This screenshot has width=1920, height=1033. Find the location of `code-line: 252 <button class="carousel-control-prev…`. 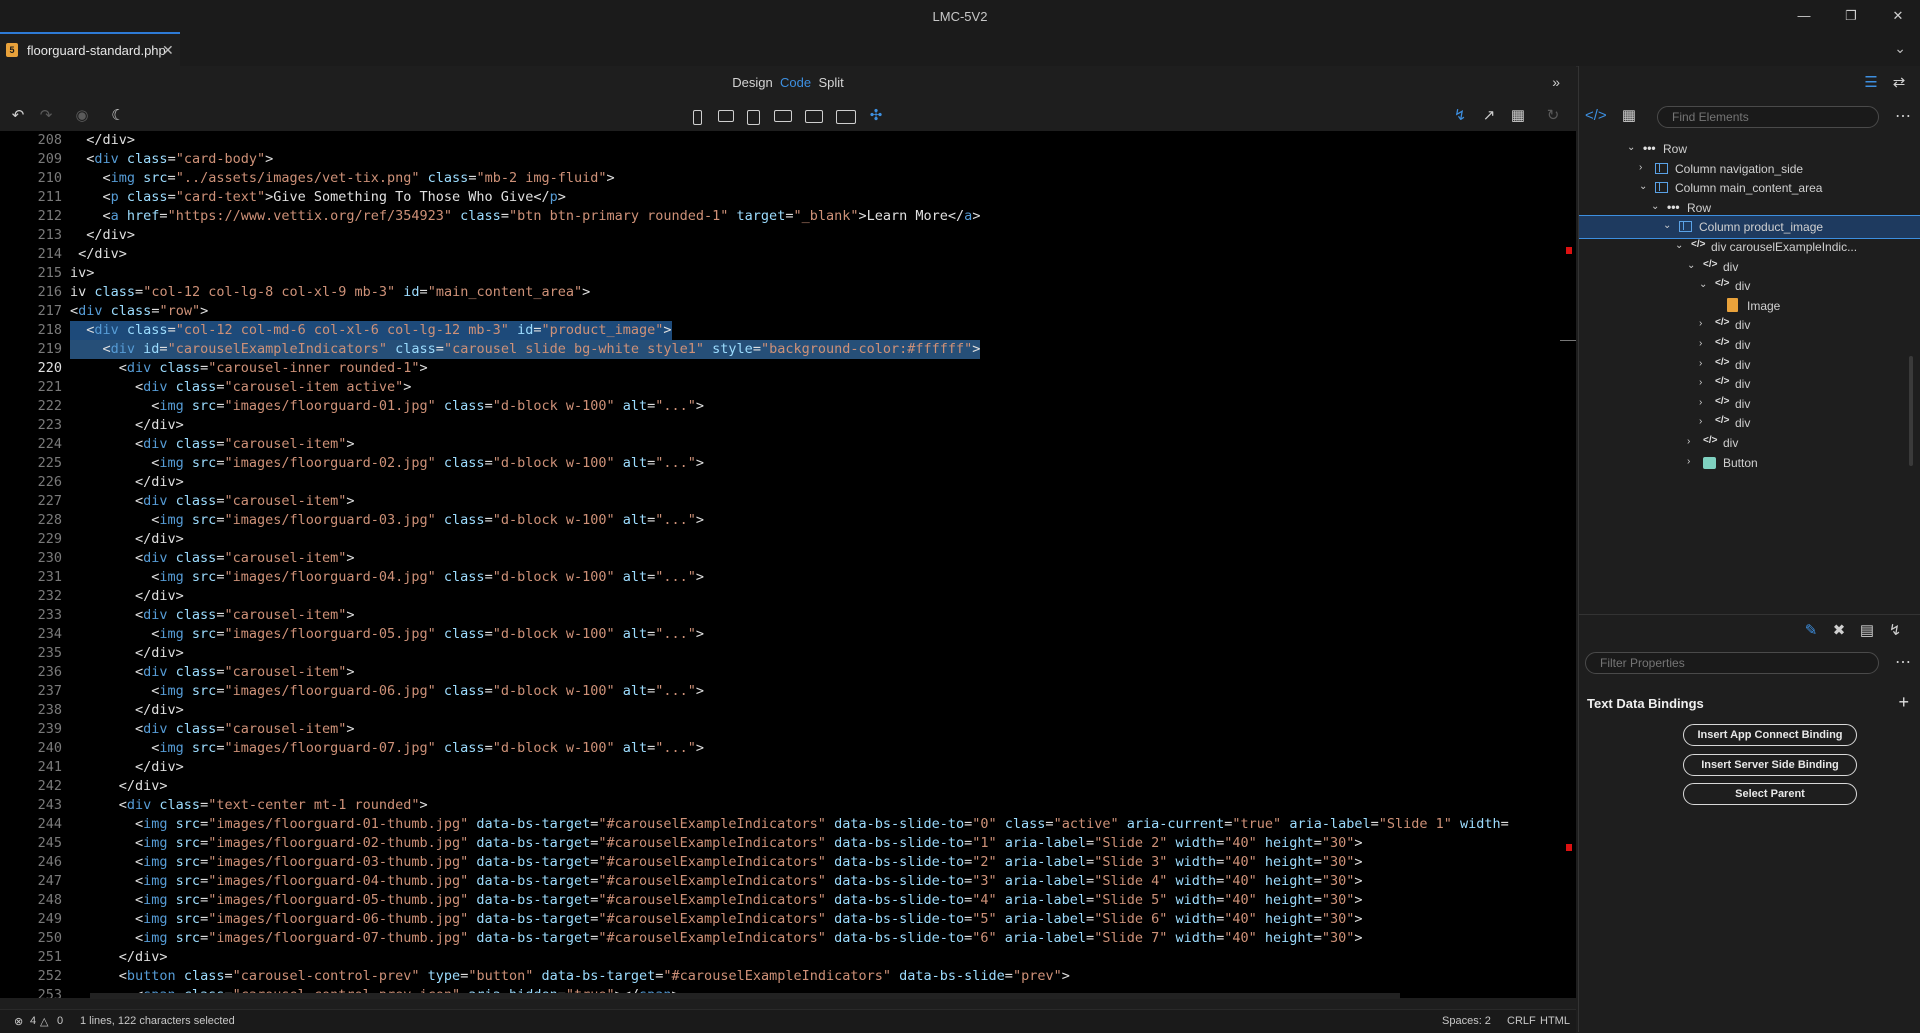

code-line: 252 <button class="carousel-control-prev… is located at coordinates (788, 976).